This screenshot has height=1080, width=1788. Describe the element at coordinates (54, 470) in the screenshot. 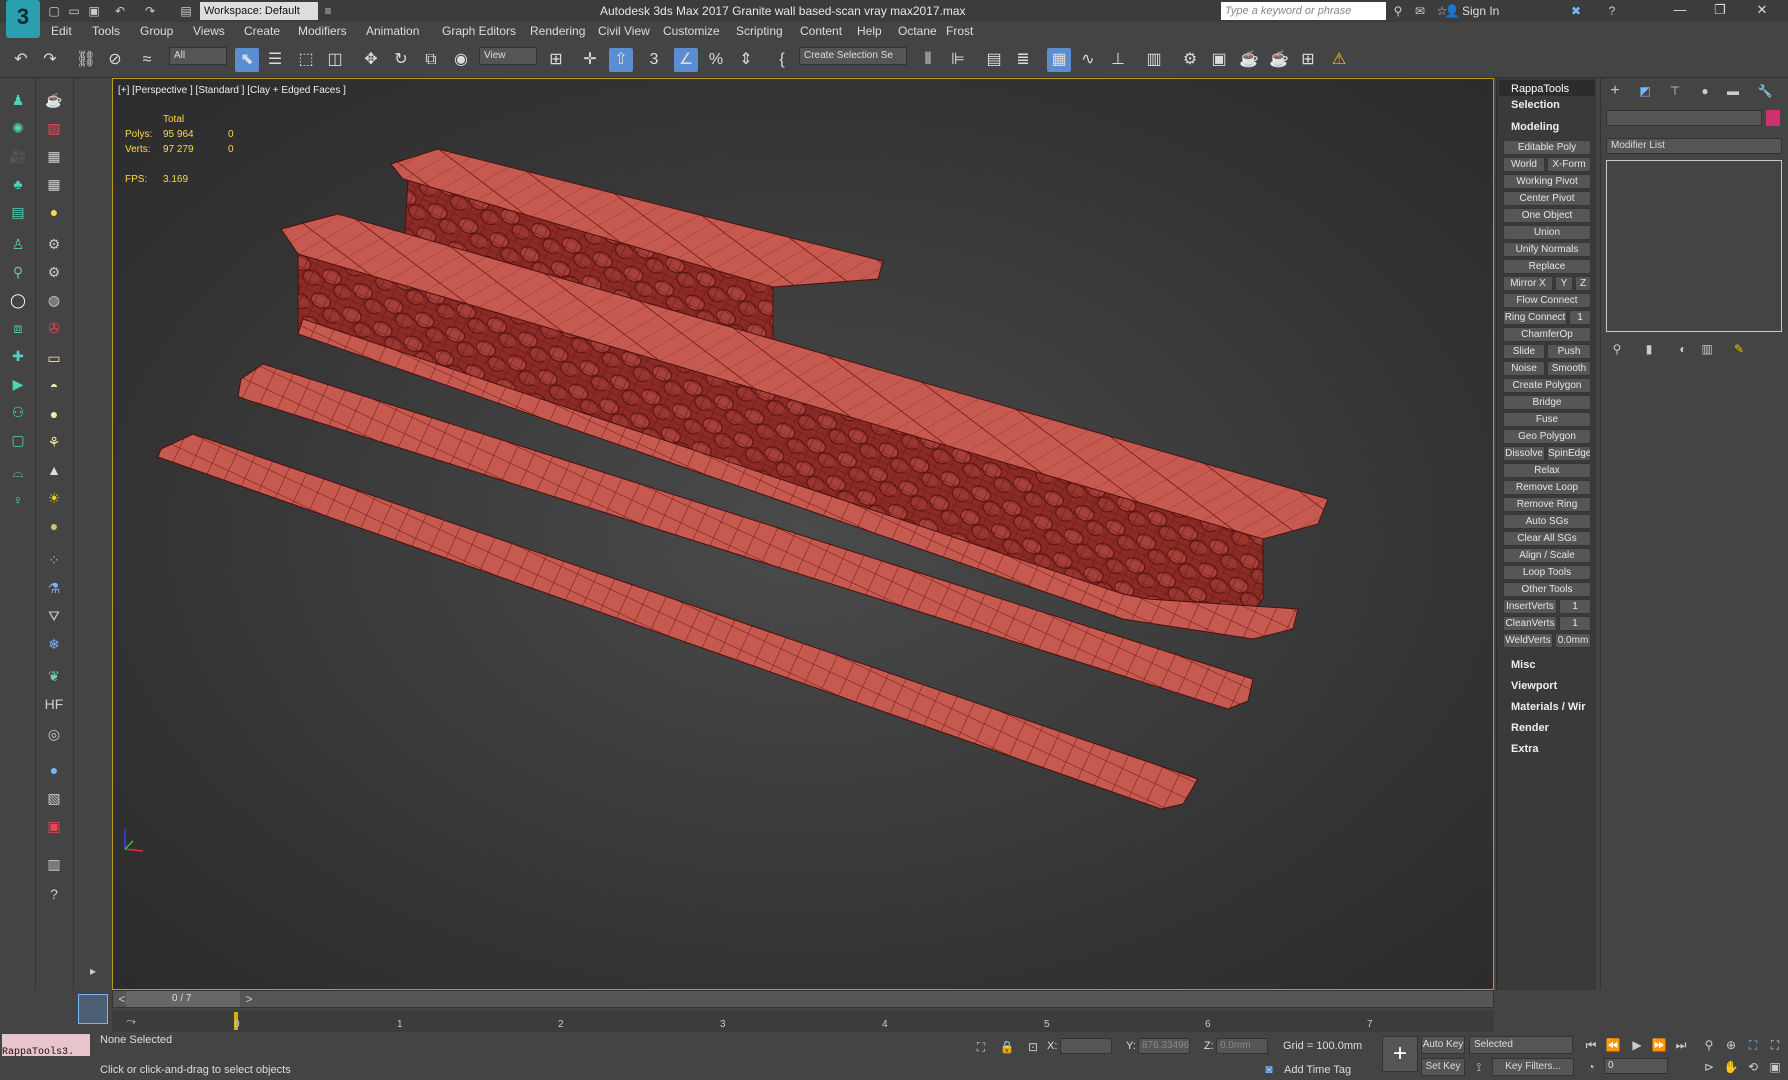

I see `cone-icon: ▲` at that location.